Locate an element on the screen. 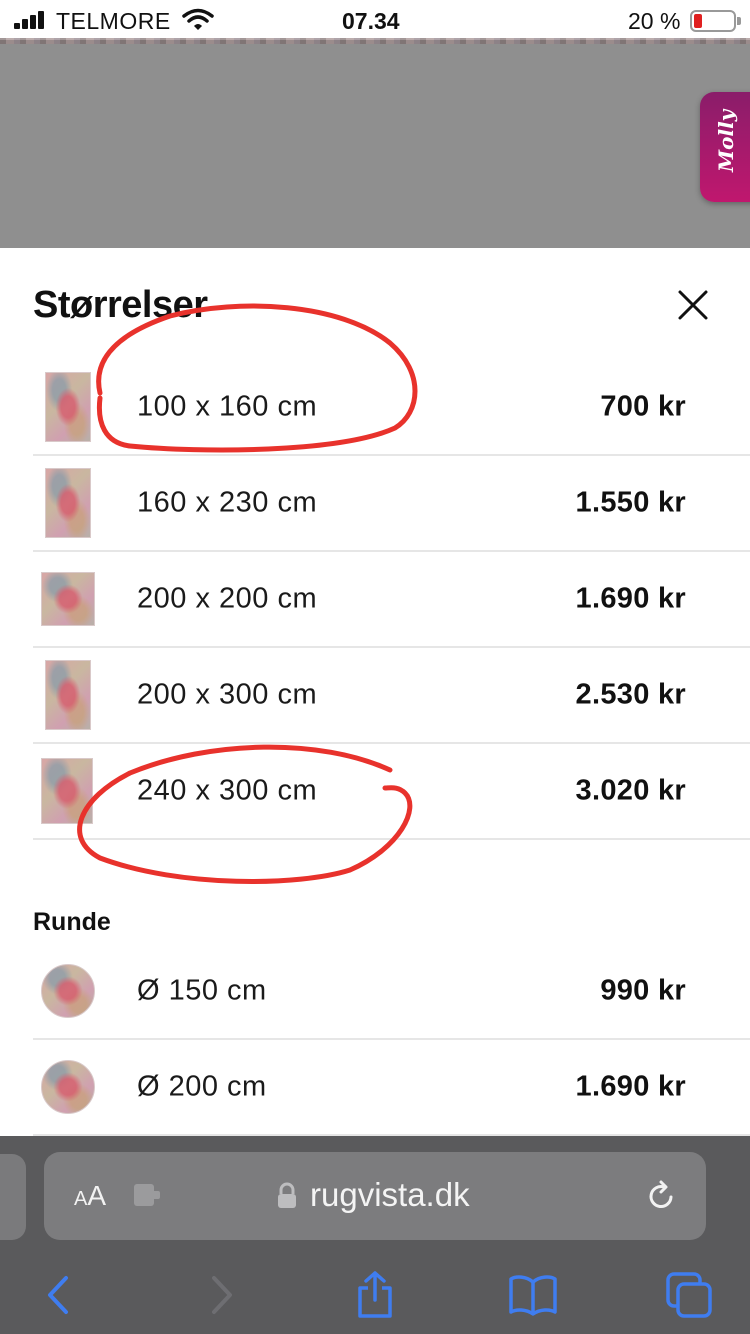 This screenshot has width=750, height=1334. price-label: 700 kr is located at coordinates (643, 406).